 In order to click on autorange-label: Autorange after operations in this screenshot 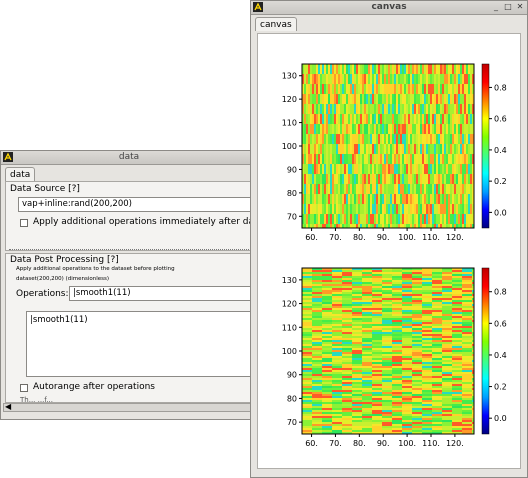, I will do `click(94, 387)`.